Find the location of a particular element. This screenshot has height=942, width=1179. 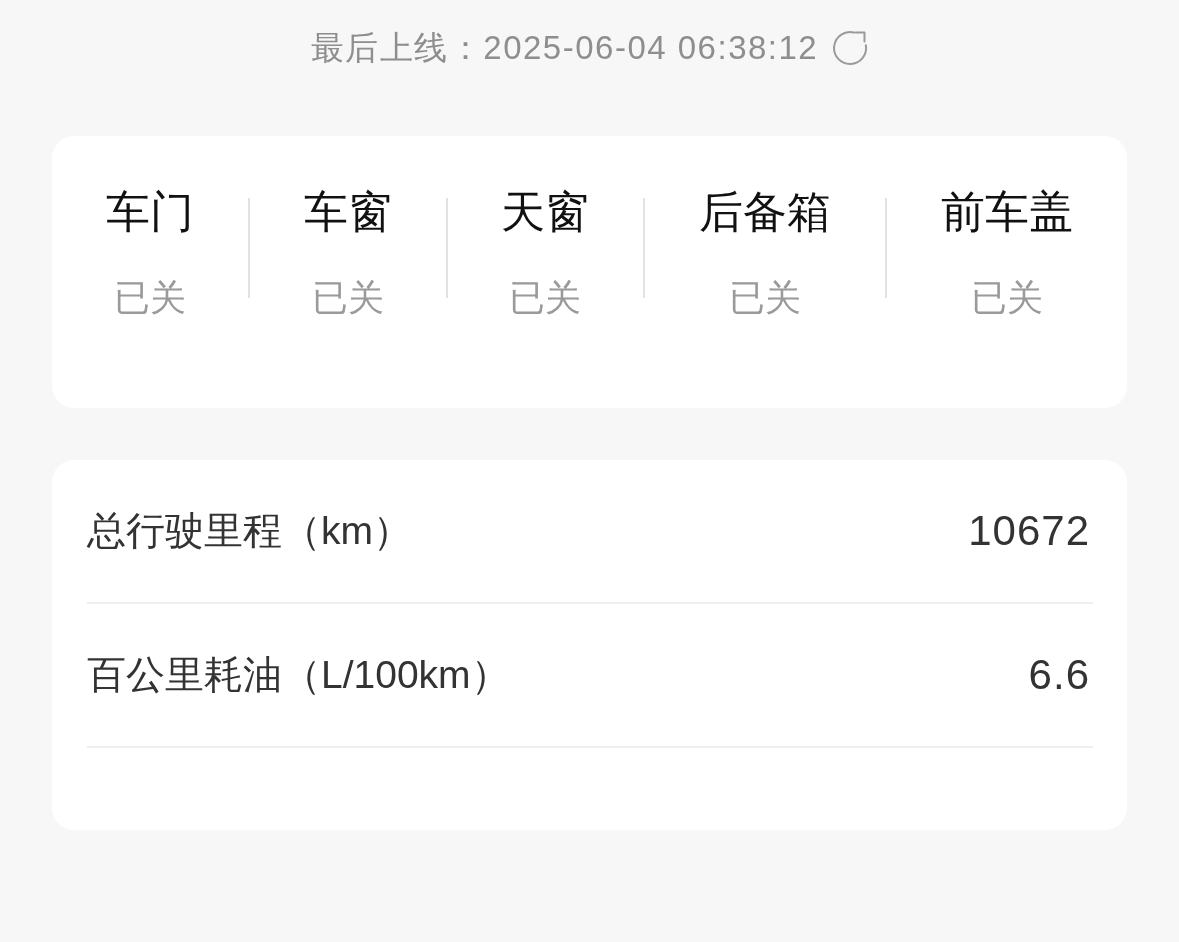

stat-label: 百公里耗油（L/100km） is located at coordinates (298, 675).